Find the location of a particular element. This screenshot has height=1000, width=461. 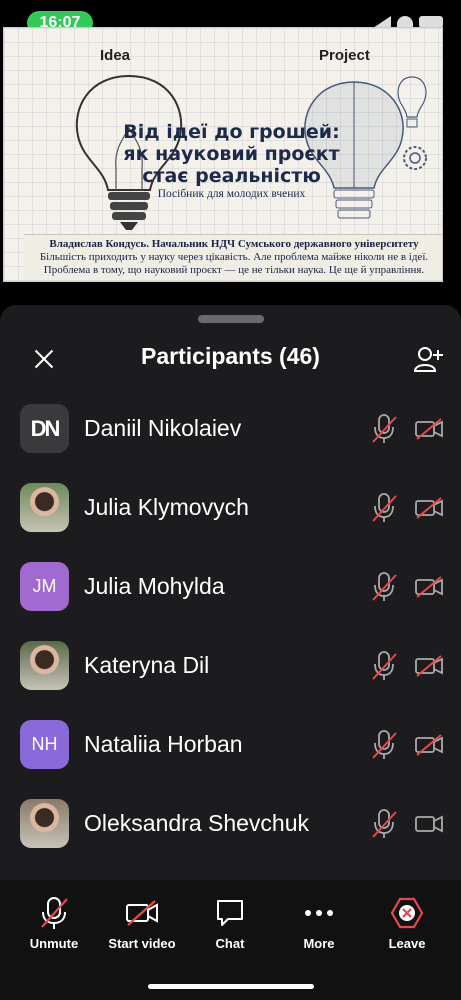

avatar: NH is located at coordinates (44, 744).